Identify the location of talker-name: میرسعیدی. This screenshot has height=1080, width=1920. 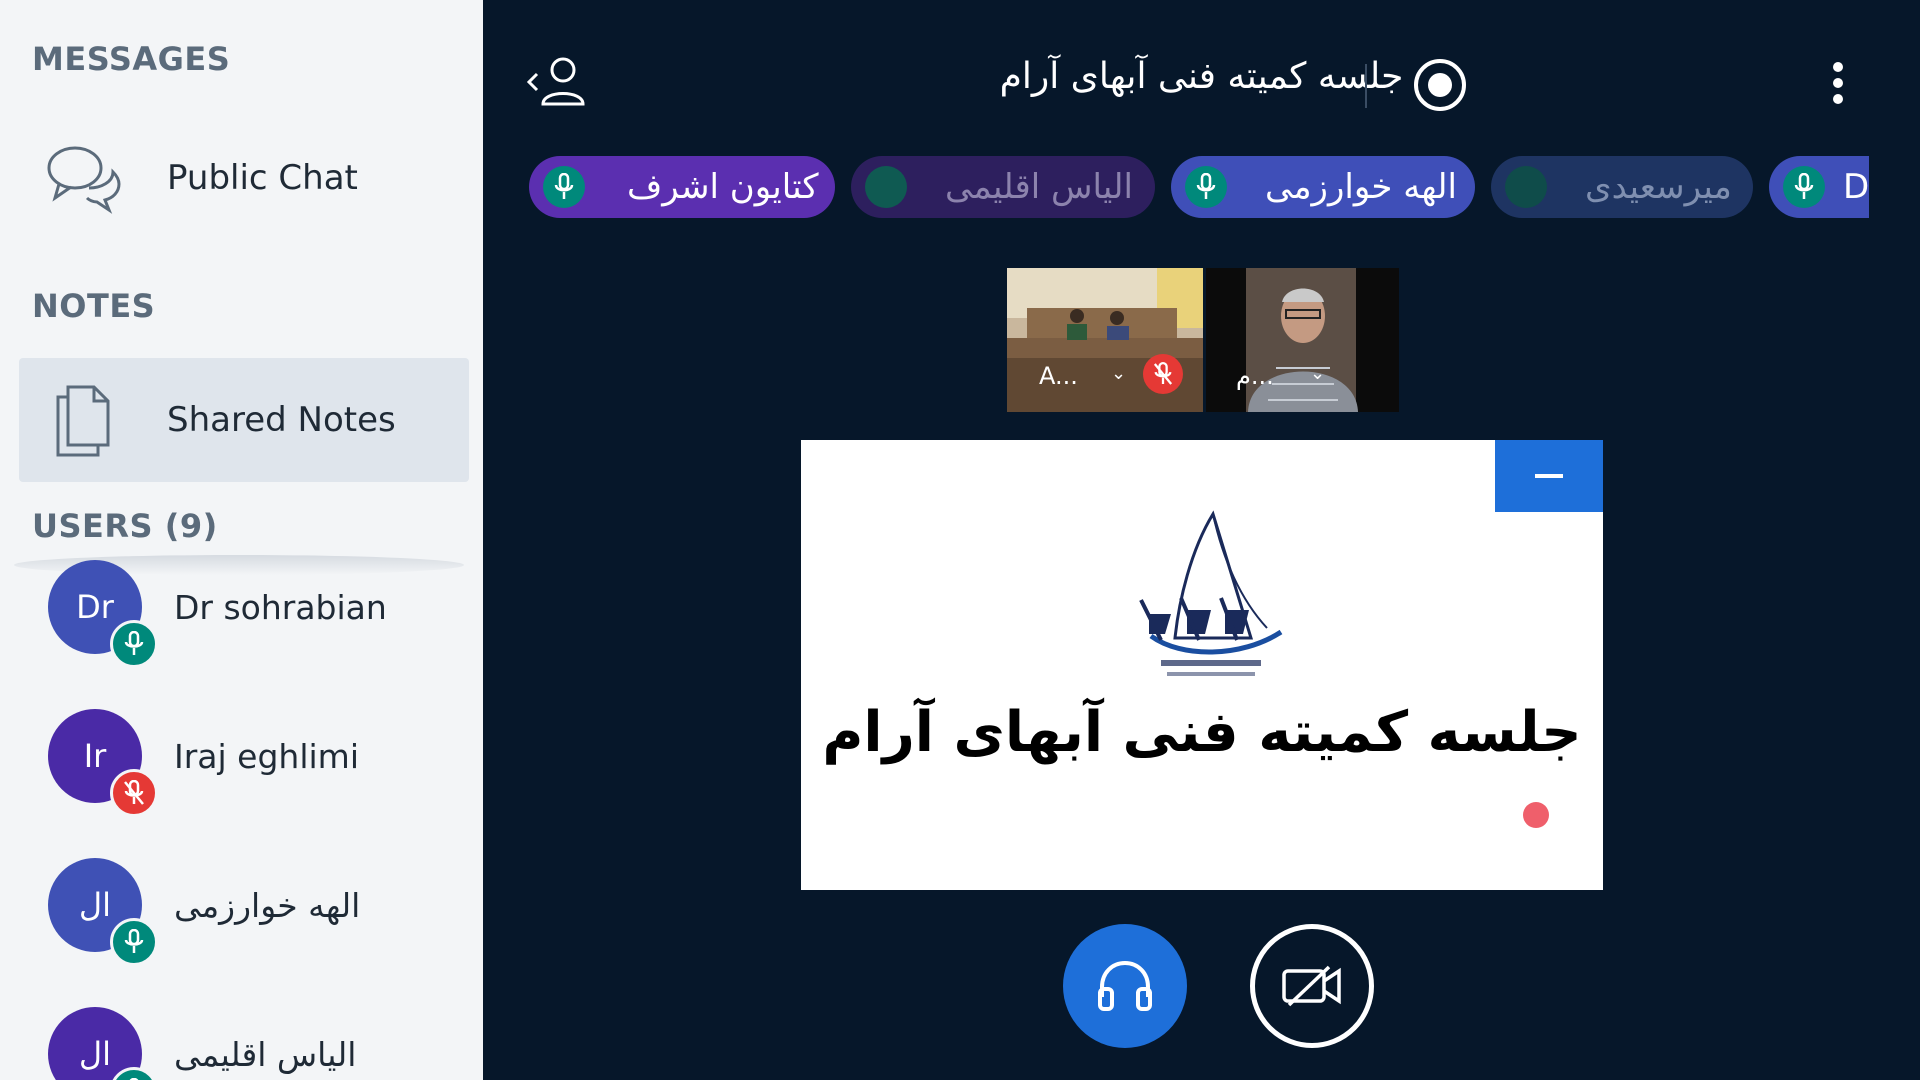
(1658, 187).